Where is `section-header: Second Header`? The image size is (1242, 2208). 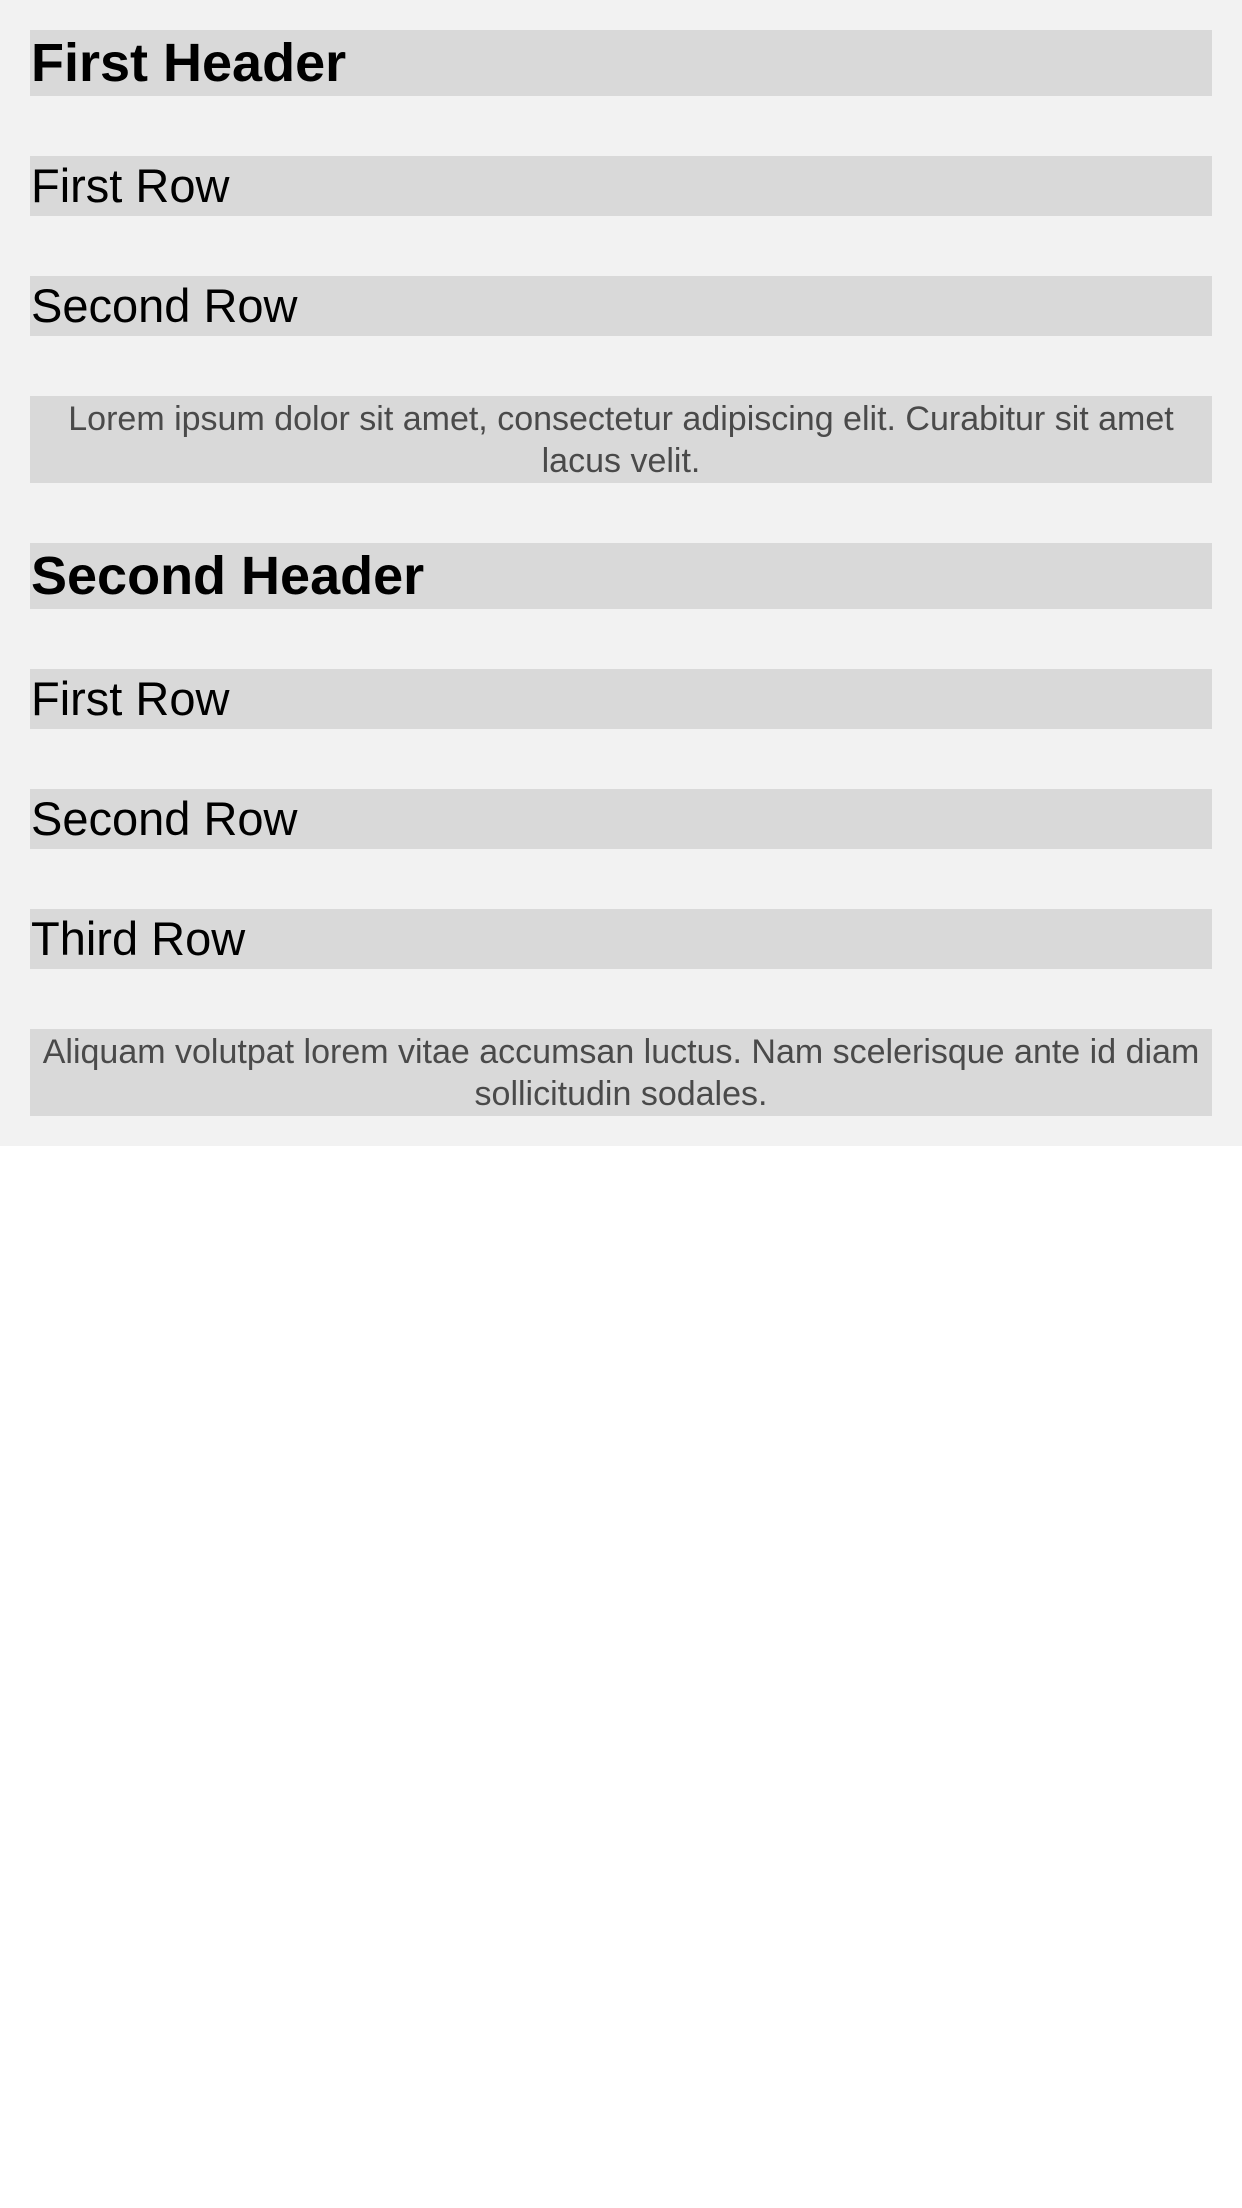 section-header: Second Header is located at coordinates (621, 576).